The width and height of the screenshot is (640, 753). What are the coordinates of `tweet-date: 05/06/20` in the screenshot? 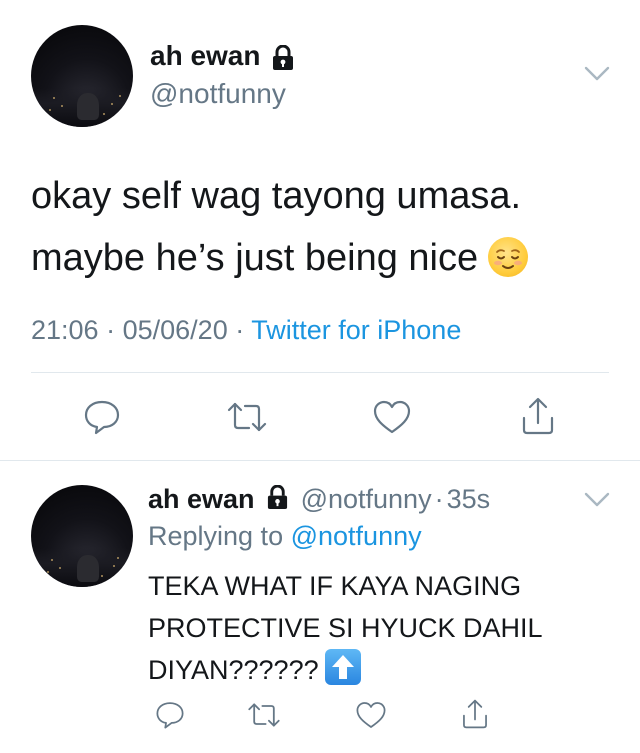 It's located at (175, 330).